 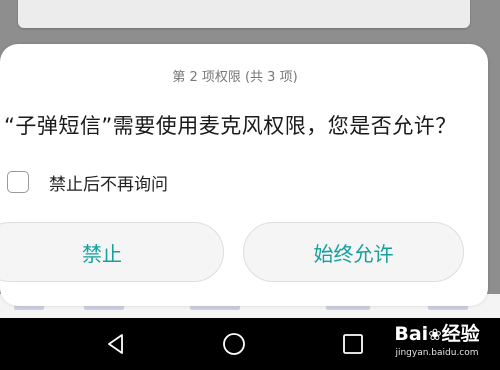 I want to click on permission-step-indicator: 第 2 项权限 (共 3 项), so click(x=235, y=77).